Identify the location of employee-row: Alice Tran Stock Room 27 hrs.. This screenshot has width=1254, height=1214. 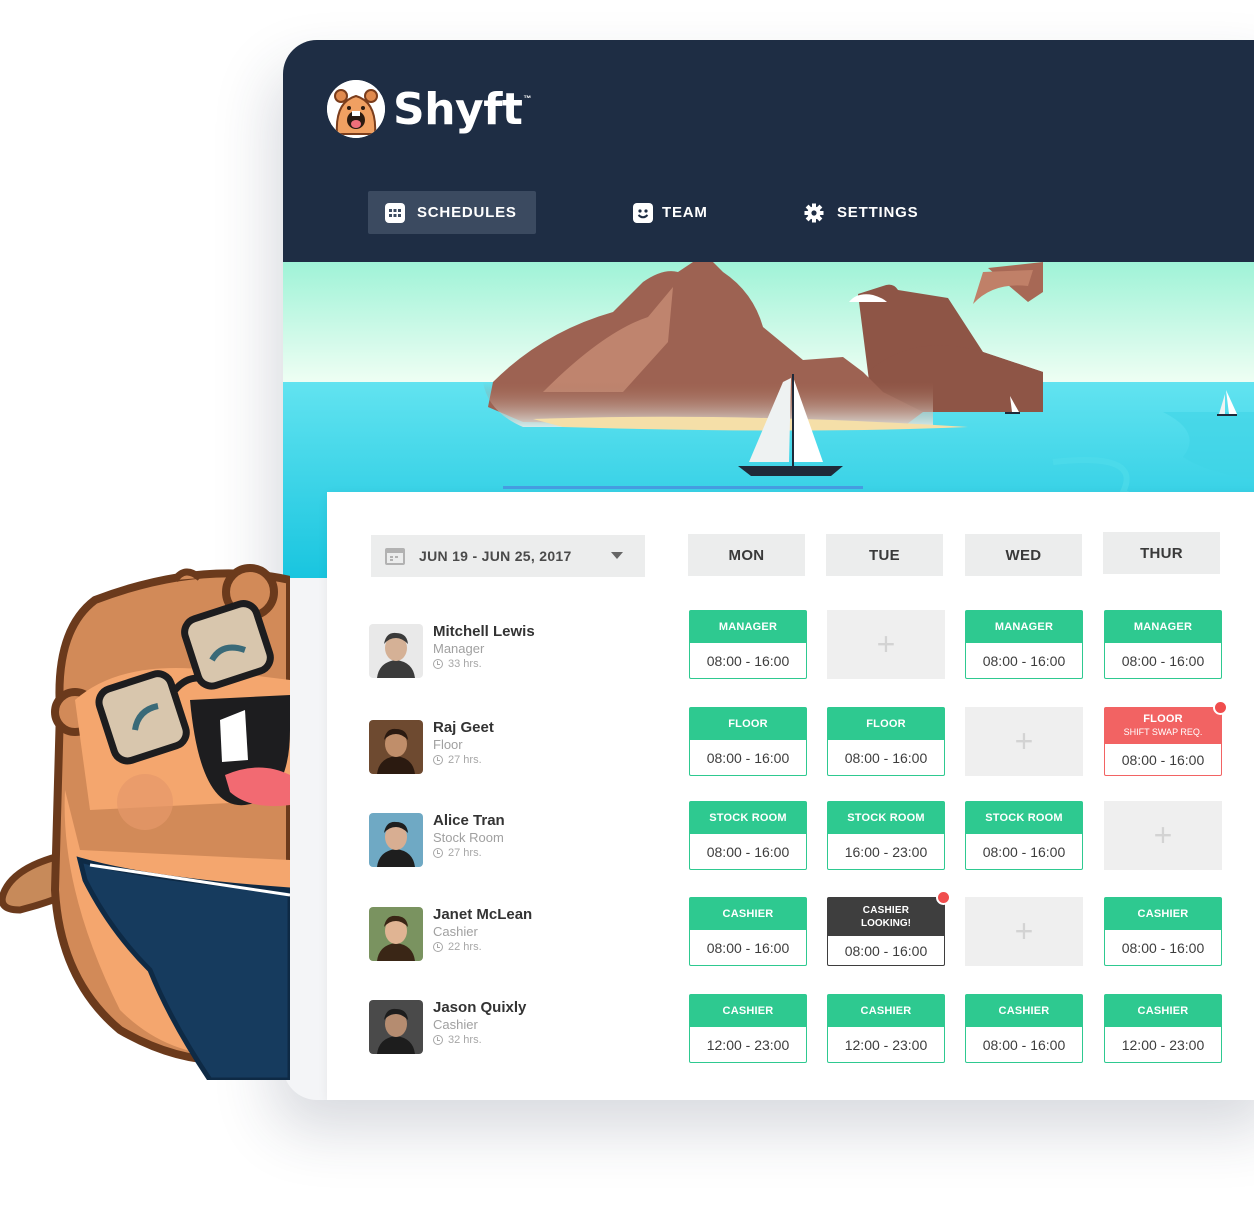
(499, 839).